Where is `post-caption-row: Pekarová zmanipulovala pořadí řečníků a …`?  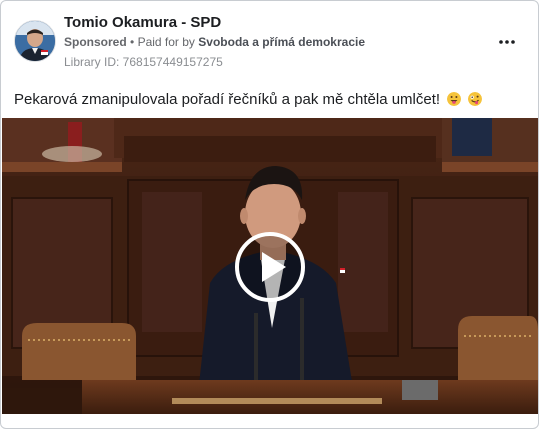
post-caption-row: Pekarová zmanipulovala pořadí řečníků a … is located at coordinates (248, 99).